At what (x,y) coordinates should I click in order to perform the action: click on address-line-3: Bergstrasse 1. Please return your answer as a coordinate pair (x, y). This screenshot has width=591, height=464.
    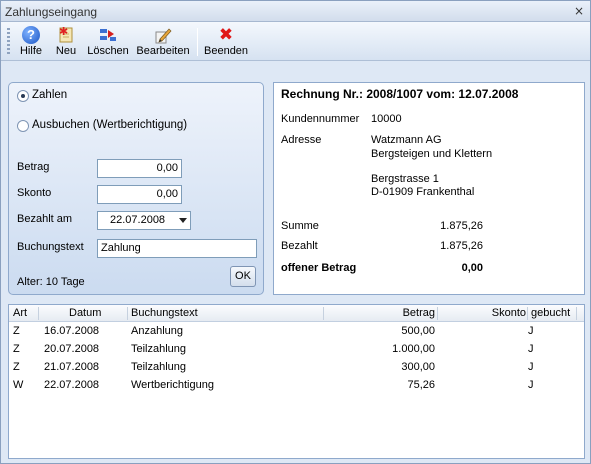
    Looking at the image, I should click on (405, 179).